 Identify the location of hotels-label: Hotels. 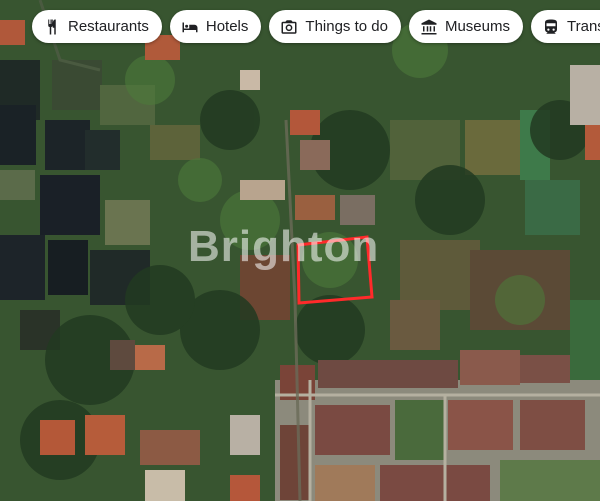
(227, 26).